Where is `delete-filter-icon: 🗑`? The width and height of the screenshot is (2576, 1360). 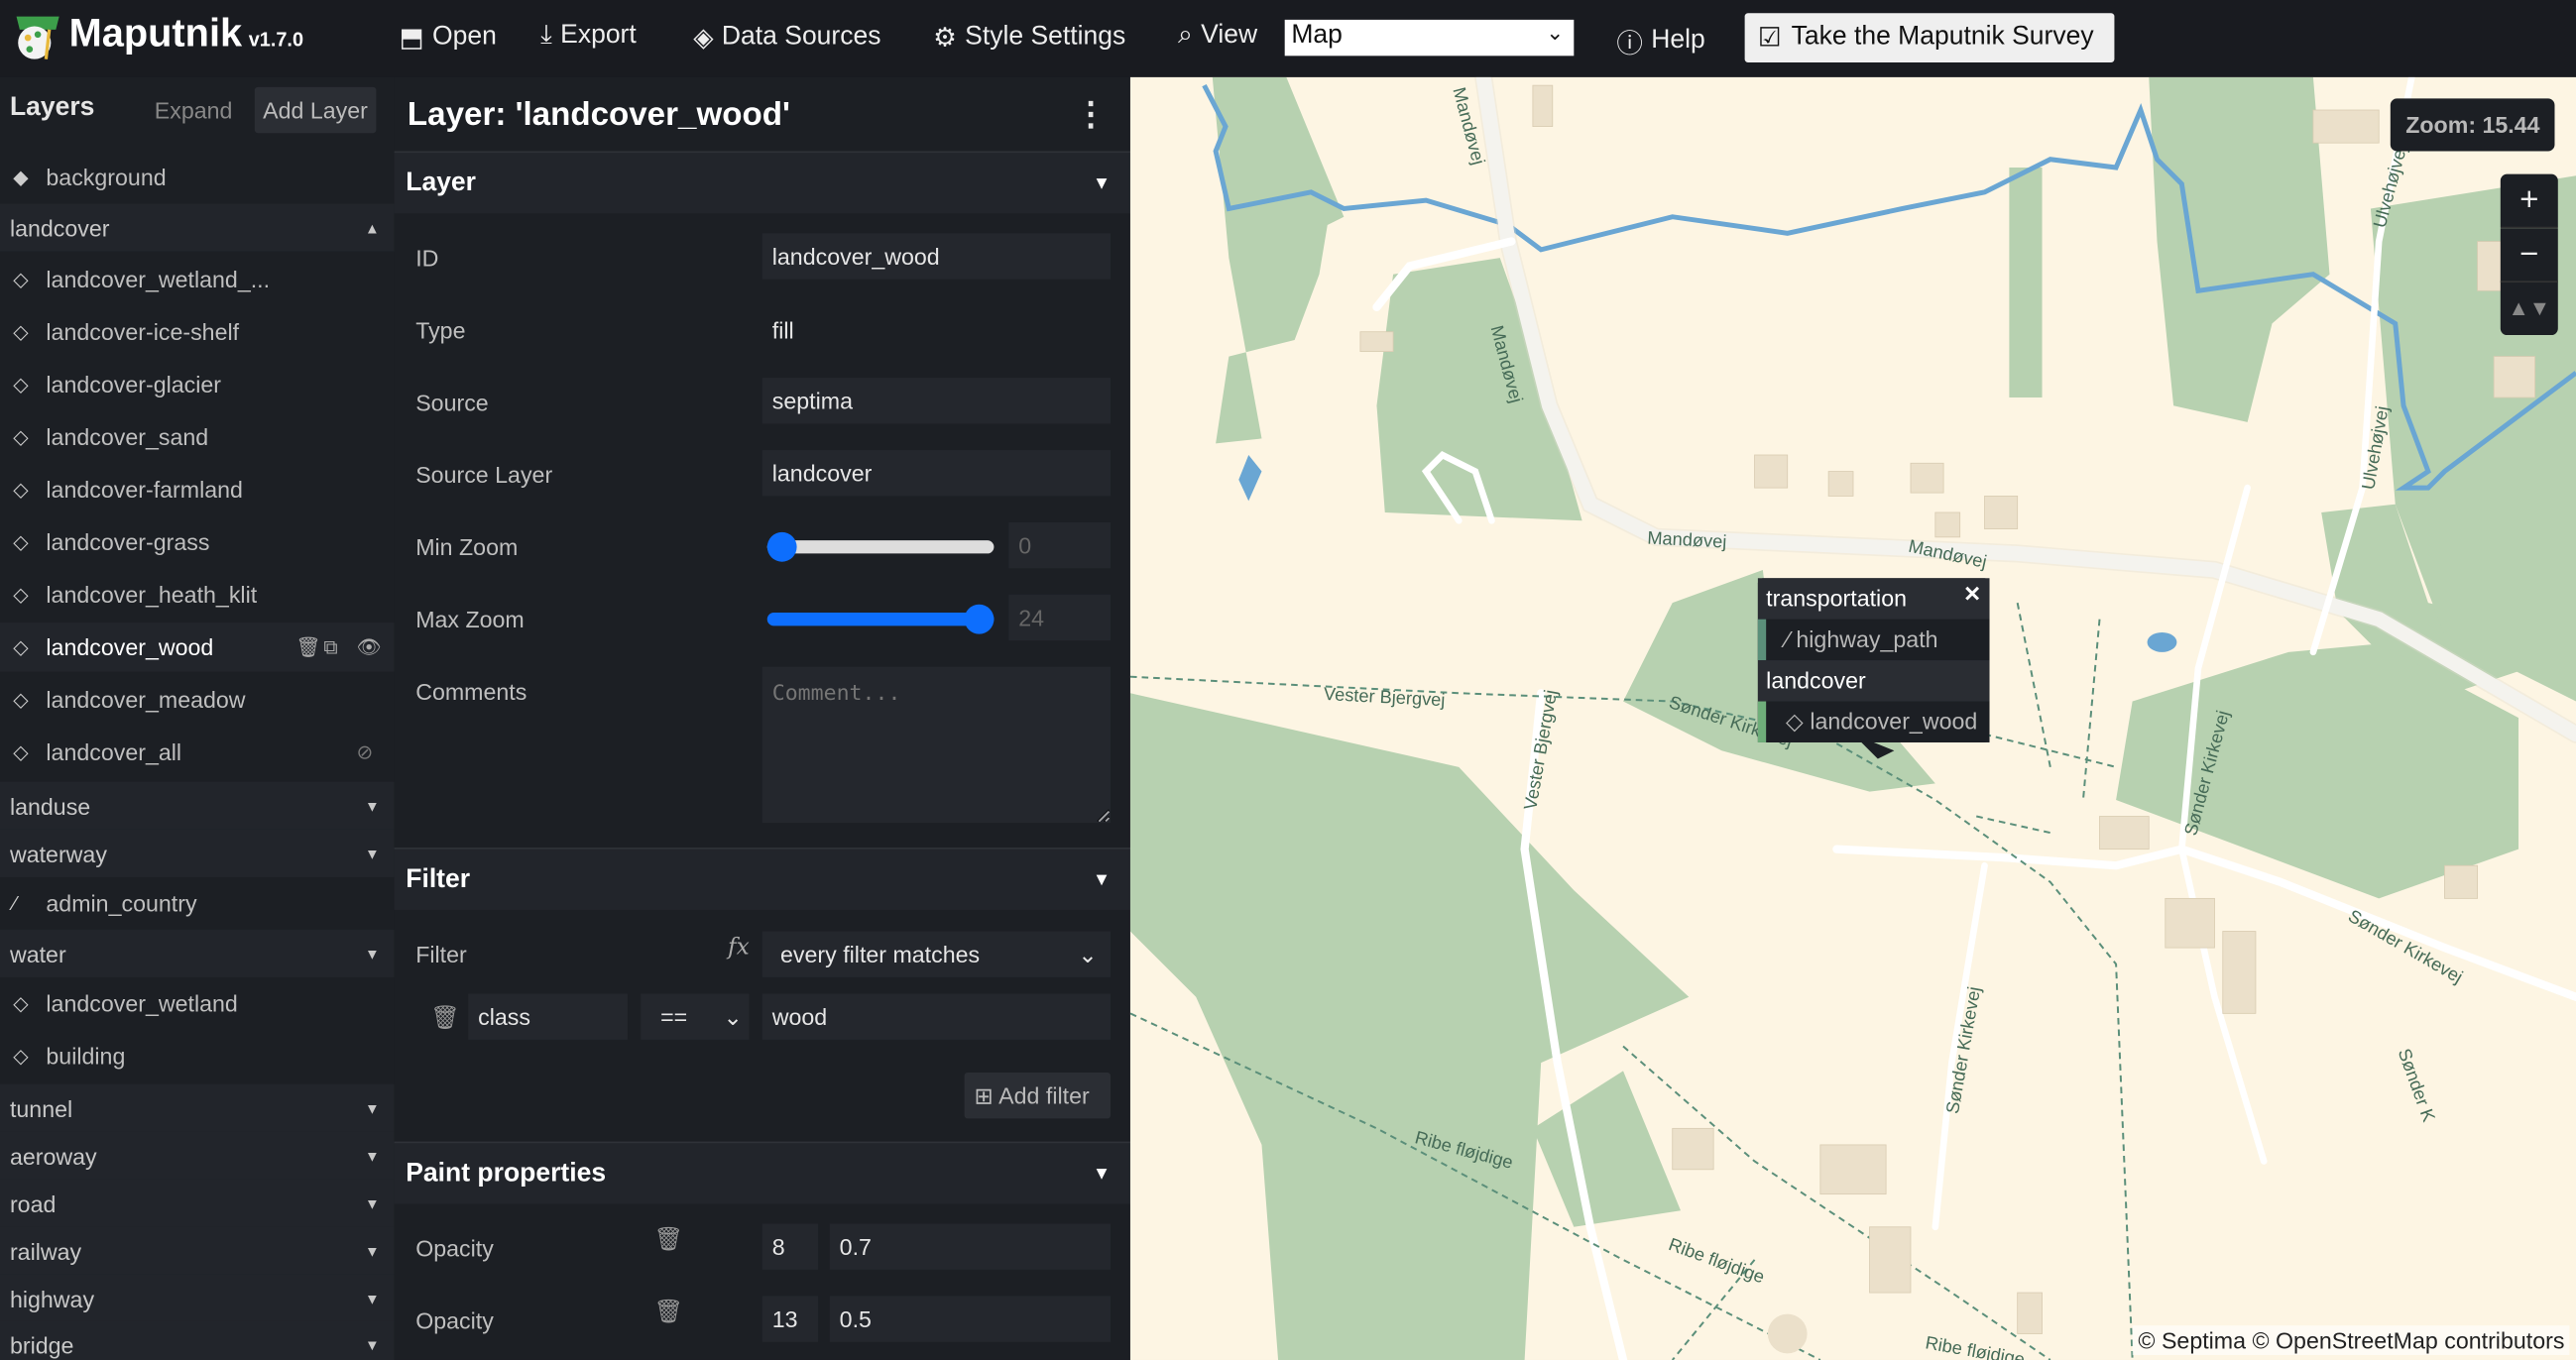 delete-filter-icon: 🗑 is located at coordinates (444, 1017).